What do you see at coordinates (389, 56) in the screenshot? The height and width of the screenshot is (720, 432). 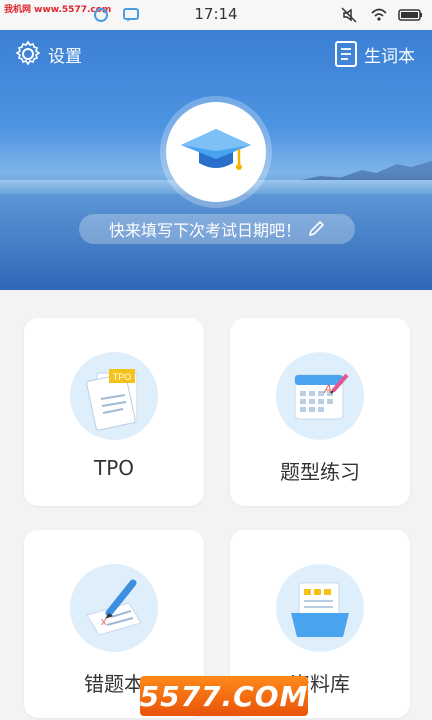 I see `vocabulary-label: 生词本` at bounding box center [389, 56].